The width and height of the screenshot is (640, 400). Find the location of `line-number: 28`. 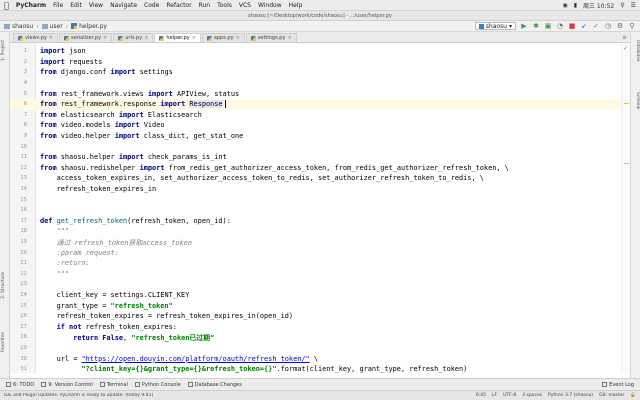

line-number: 28 is located at coordinates (18, 337).